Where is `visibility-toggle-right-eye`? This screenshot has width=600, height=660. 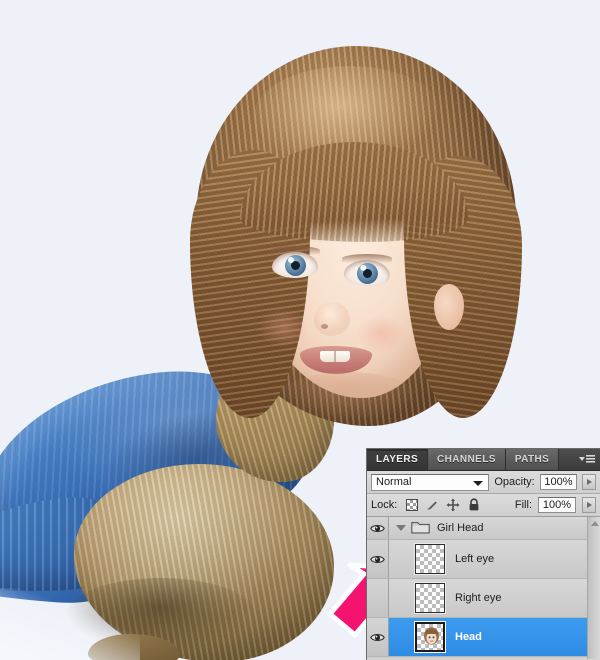
visibility-toggle-right-eye is located at coordinates (378, 598).